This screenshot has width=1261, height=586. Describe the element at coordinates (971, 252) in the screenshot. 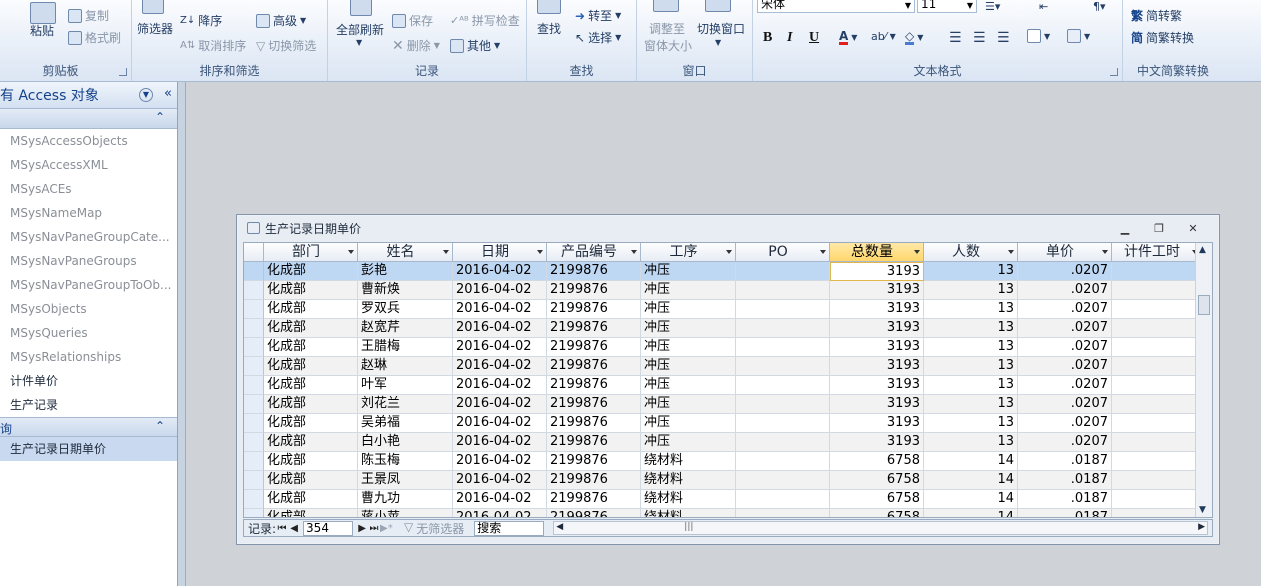

I see `column-header: 人数` at that location.